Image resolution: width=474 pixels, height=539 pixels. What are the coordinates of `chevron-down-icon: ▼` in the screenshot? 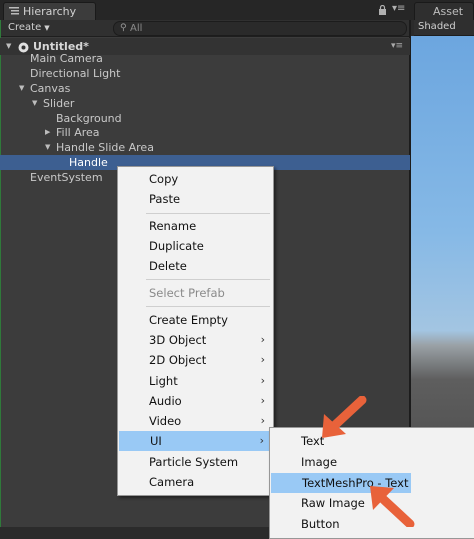 It's located at (47, 28).